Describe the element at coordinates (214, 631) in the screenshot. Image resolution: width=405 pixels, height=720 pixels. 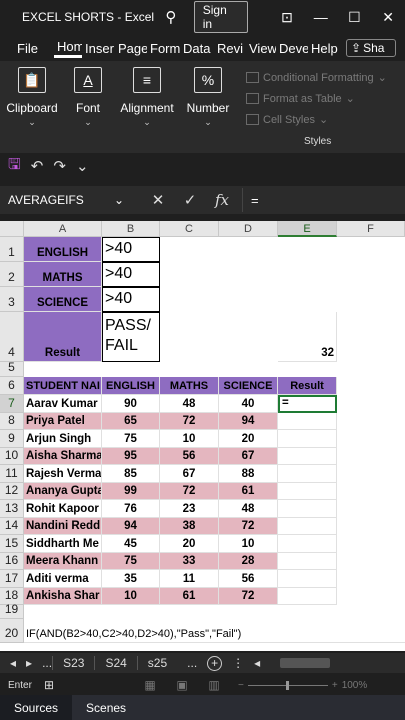
I see `formula-note-cell: IF(AND(B2>40,C2>40,D2>40),"Pass","Fail")` at that location.